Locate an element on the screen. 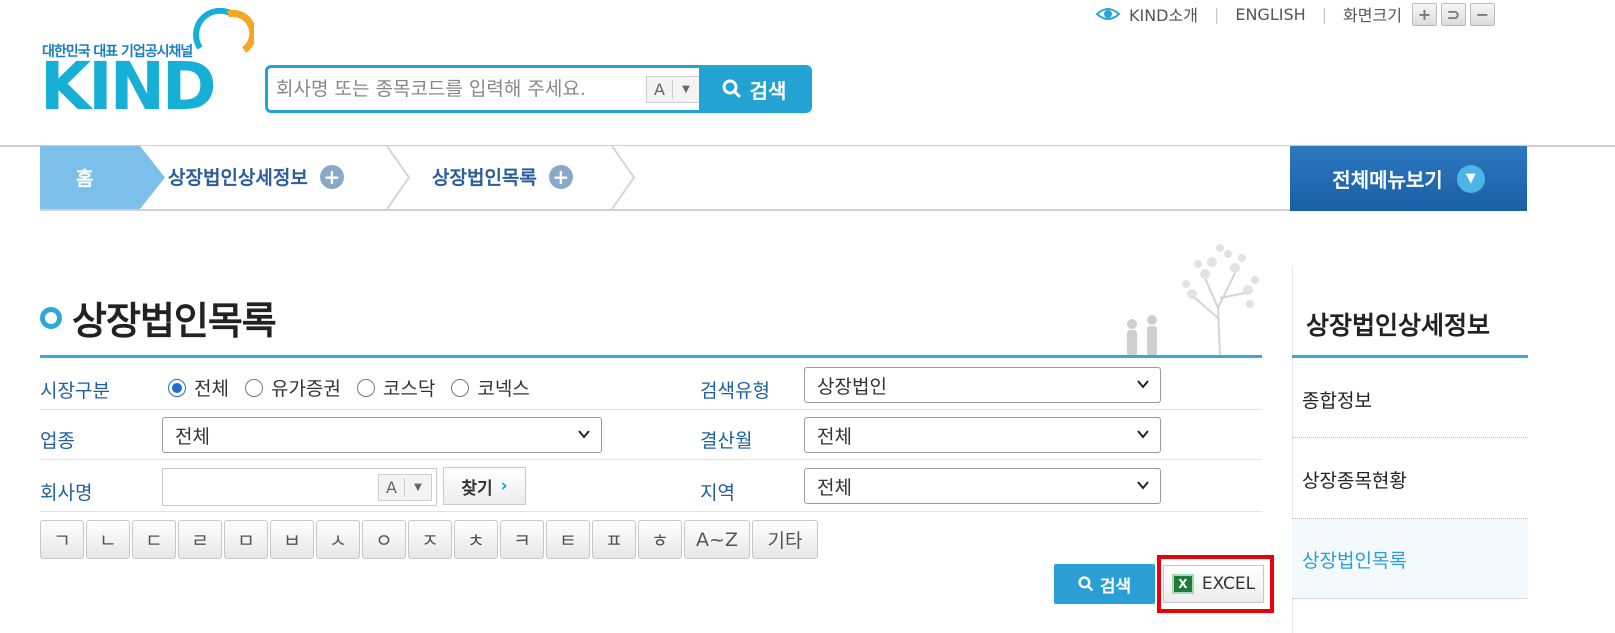  initial-filter-row: ㄱ ㄴ ㄷ ㄹ ㅁ ㅂ ㅅ ㅇ ㅈ ㅊ ㅋ ㅌ ㅍ ㅎ A~Z 기타 is located at coordinates (429, 539).